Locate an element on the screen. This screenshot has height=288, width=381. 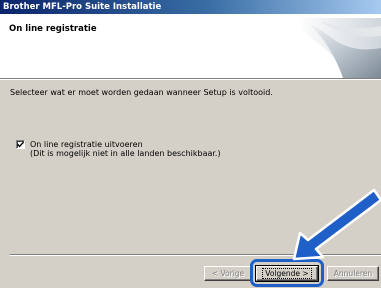
back-button: < Vorige is located at coordinates (228, 273).